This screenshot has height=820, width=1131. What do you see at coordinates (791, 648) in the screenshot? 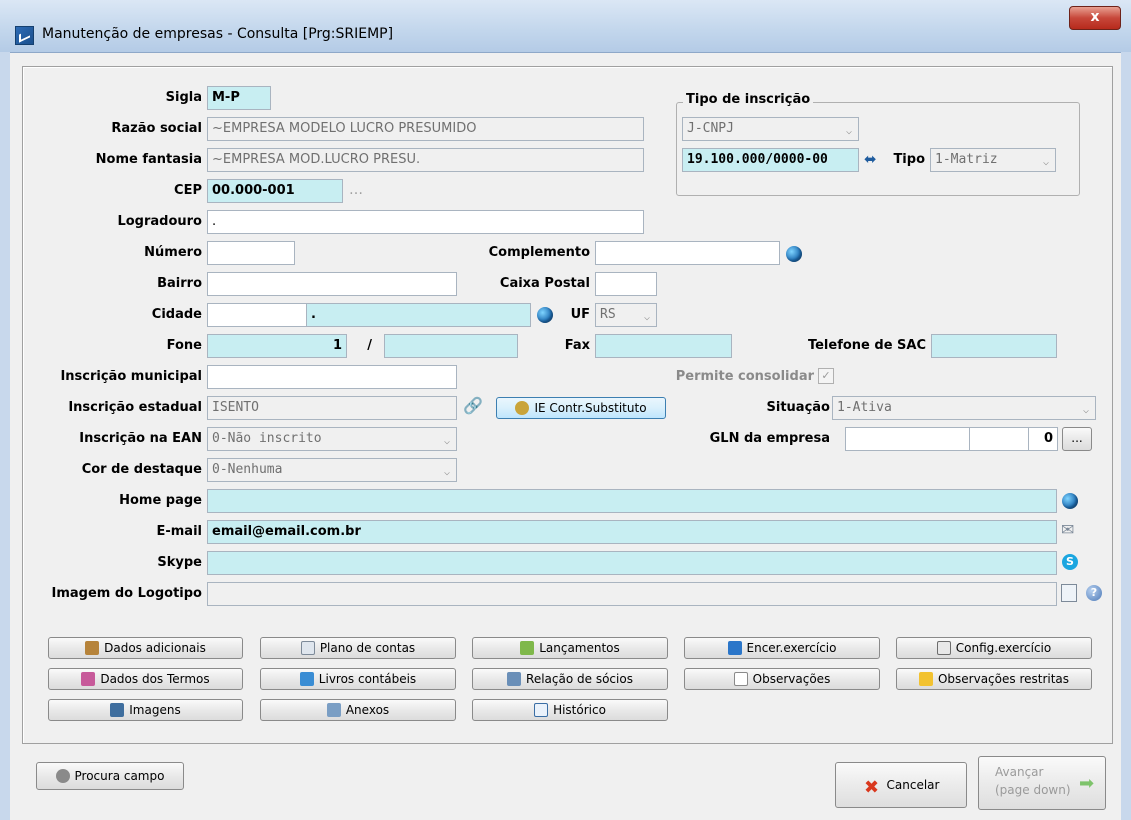
I see `encer-exercicio-label: Encer.exercício` at bounding box center [791, 648].